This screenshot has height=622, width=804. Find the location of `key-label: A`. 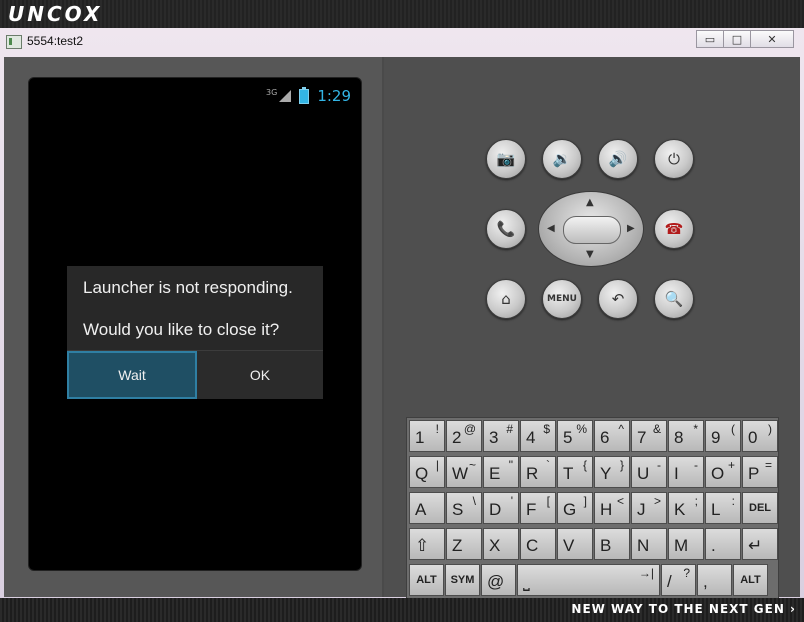

key-label: A is located at coordinates (421, 509).